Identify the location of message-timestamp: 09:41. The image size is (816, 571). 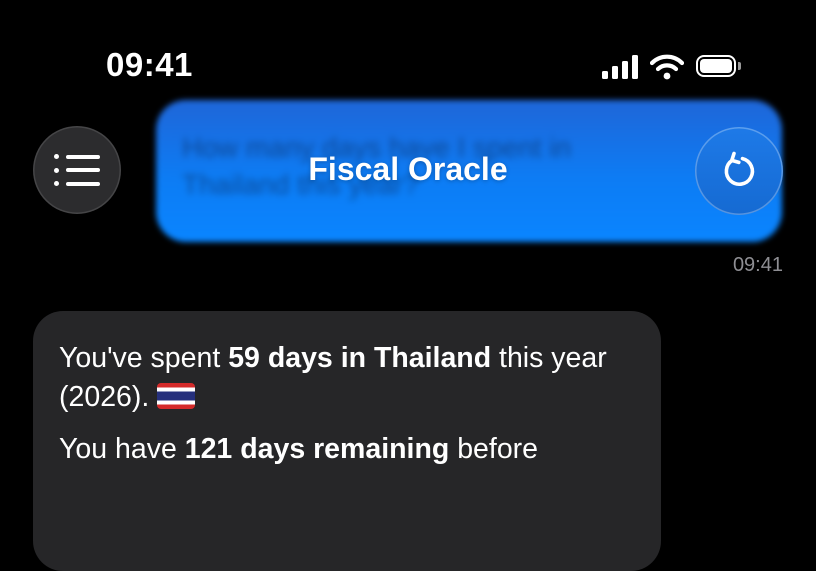
(757, 265).